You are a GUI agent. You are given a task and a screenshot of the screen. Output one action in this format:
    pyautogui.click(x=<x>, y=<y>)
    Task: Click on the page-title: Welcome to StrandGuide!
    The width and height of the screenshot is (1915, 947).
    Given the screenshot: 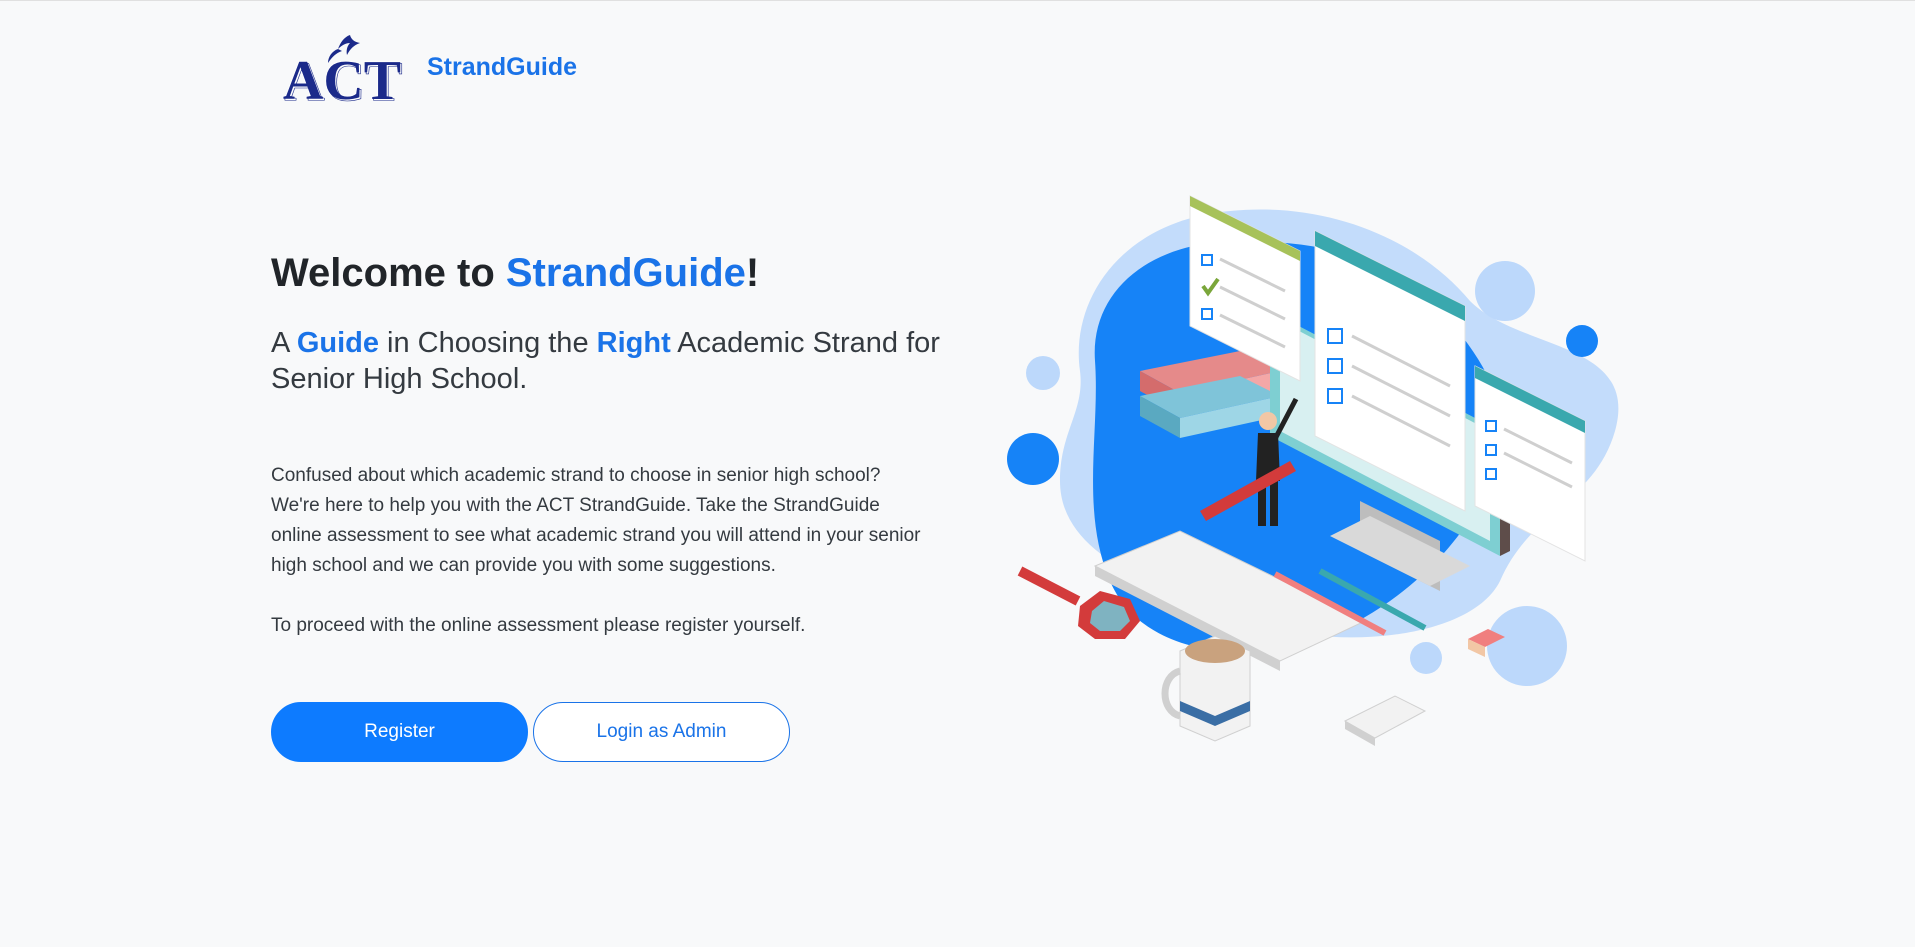 What is the action you would take?
    pyautogui.click(x=611, y=273)
    